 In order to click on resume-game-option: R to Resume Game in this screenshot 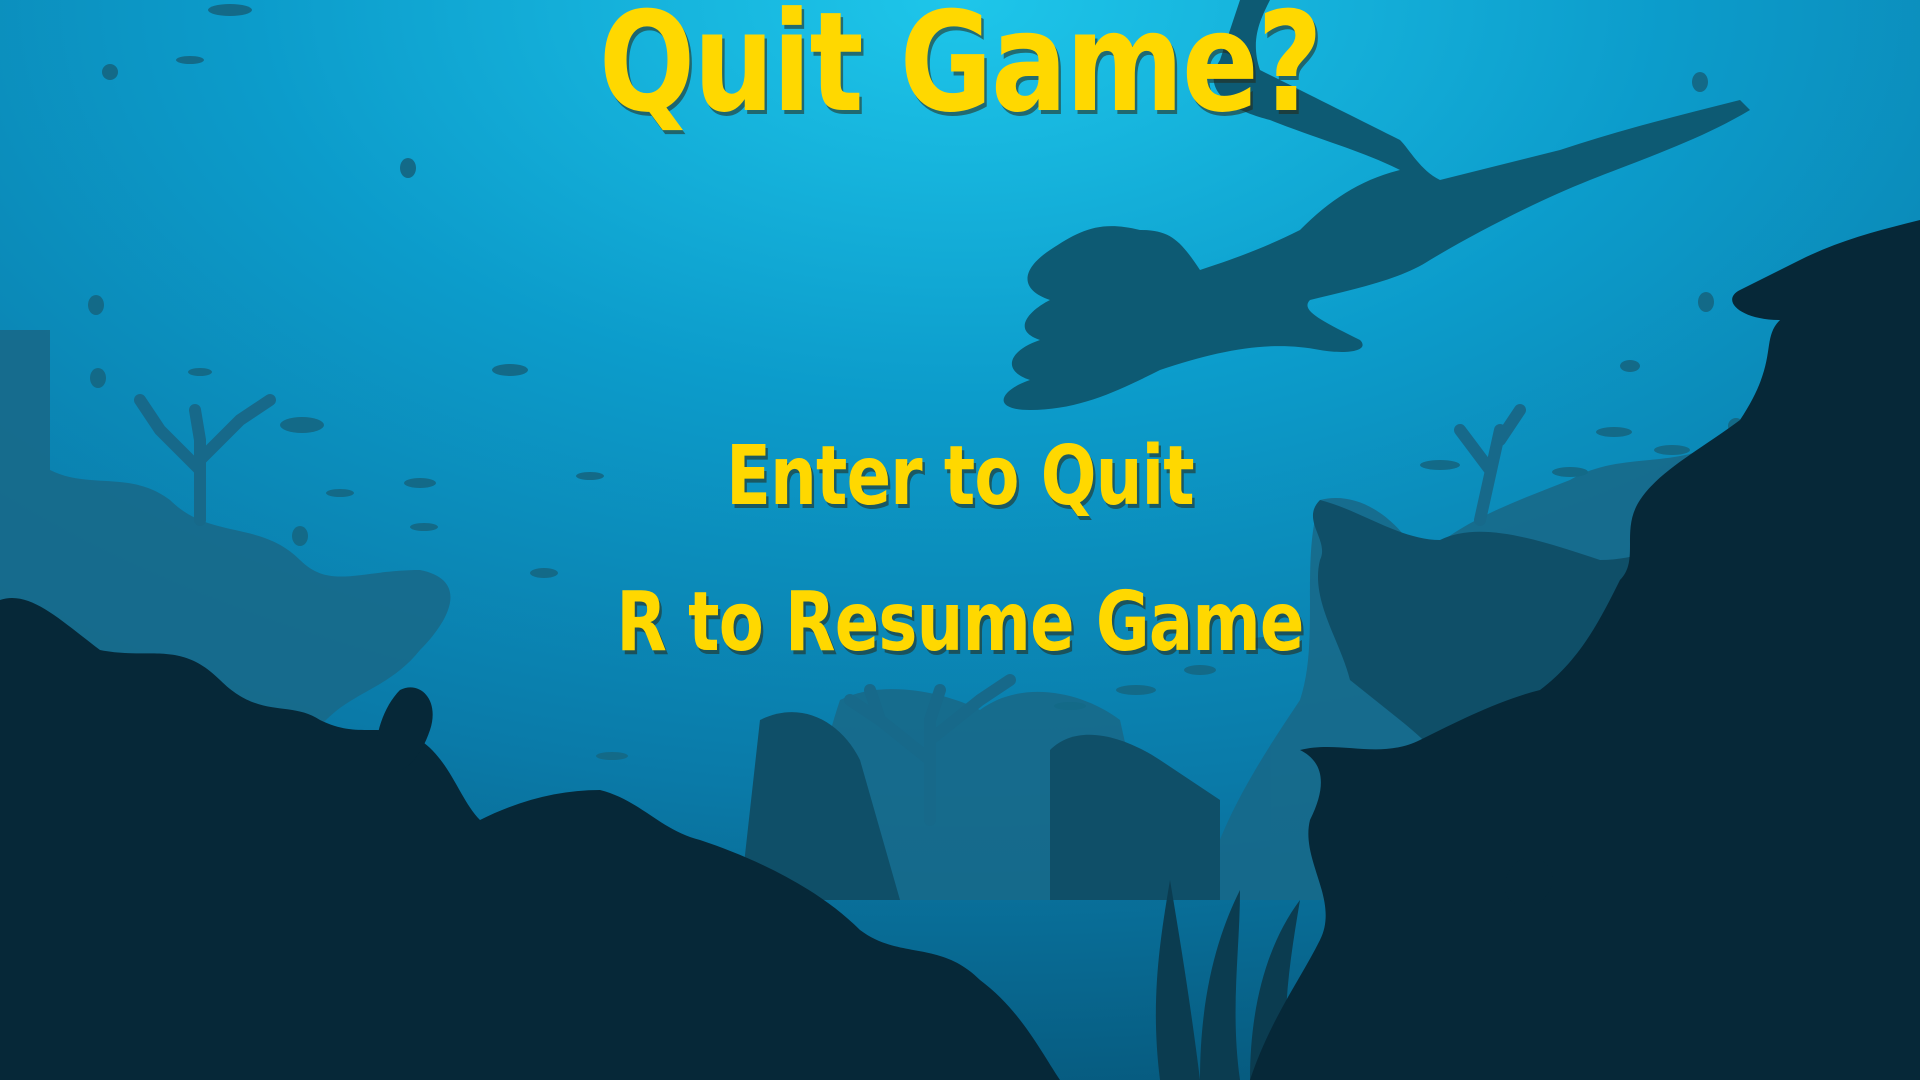, I will do `click(960, 623)`.